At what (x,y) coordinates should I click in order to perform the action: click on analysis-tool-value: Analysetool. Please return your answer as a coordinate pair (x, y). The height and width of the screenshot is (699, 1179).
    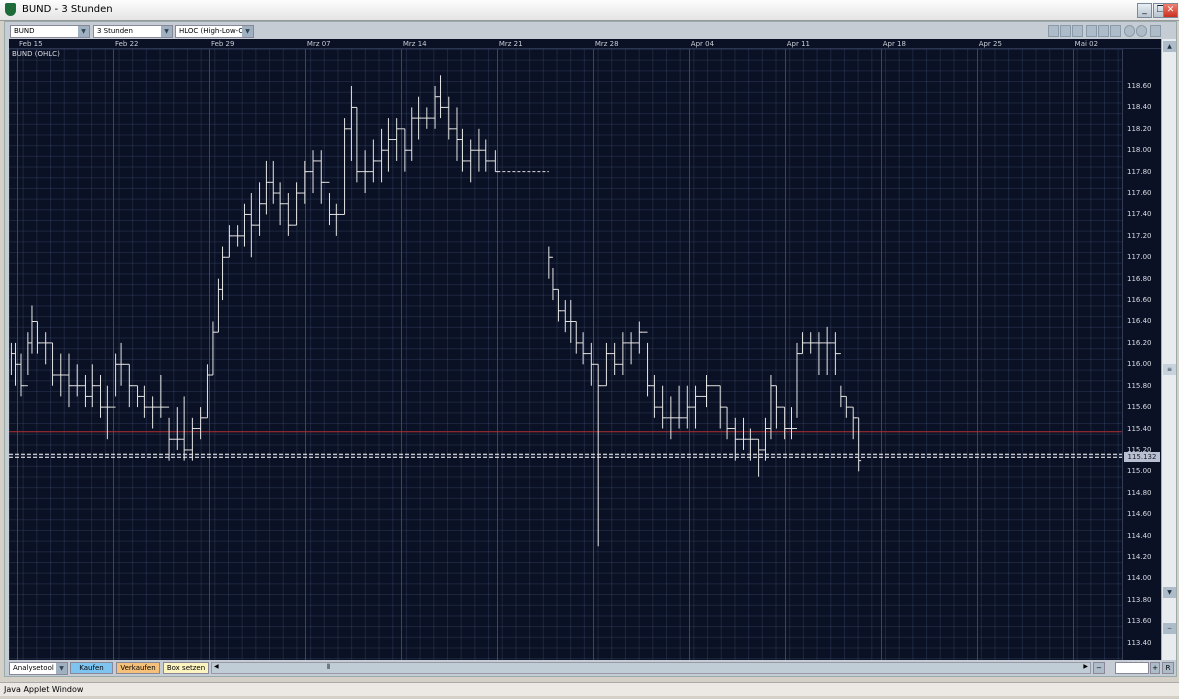
    Looking at the image, I should click on (33, 668).